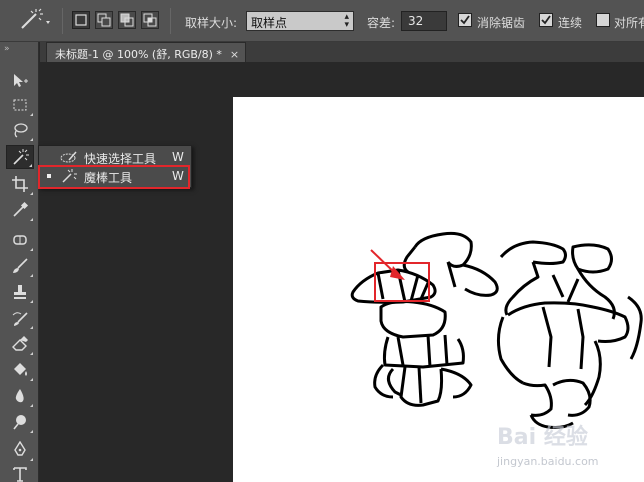  I want to click on intersect-selection-button, so click(150, 20).